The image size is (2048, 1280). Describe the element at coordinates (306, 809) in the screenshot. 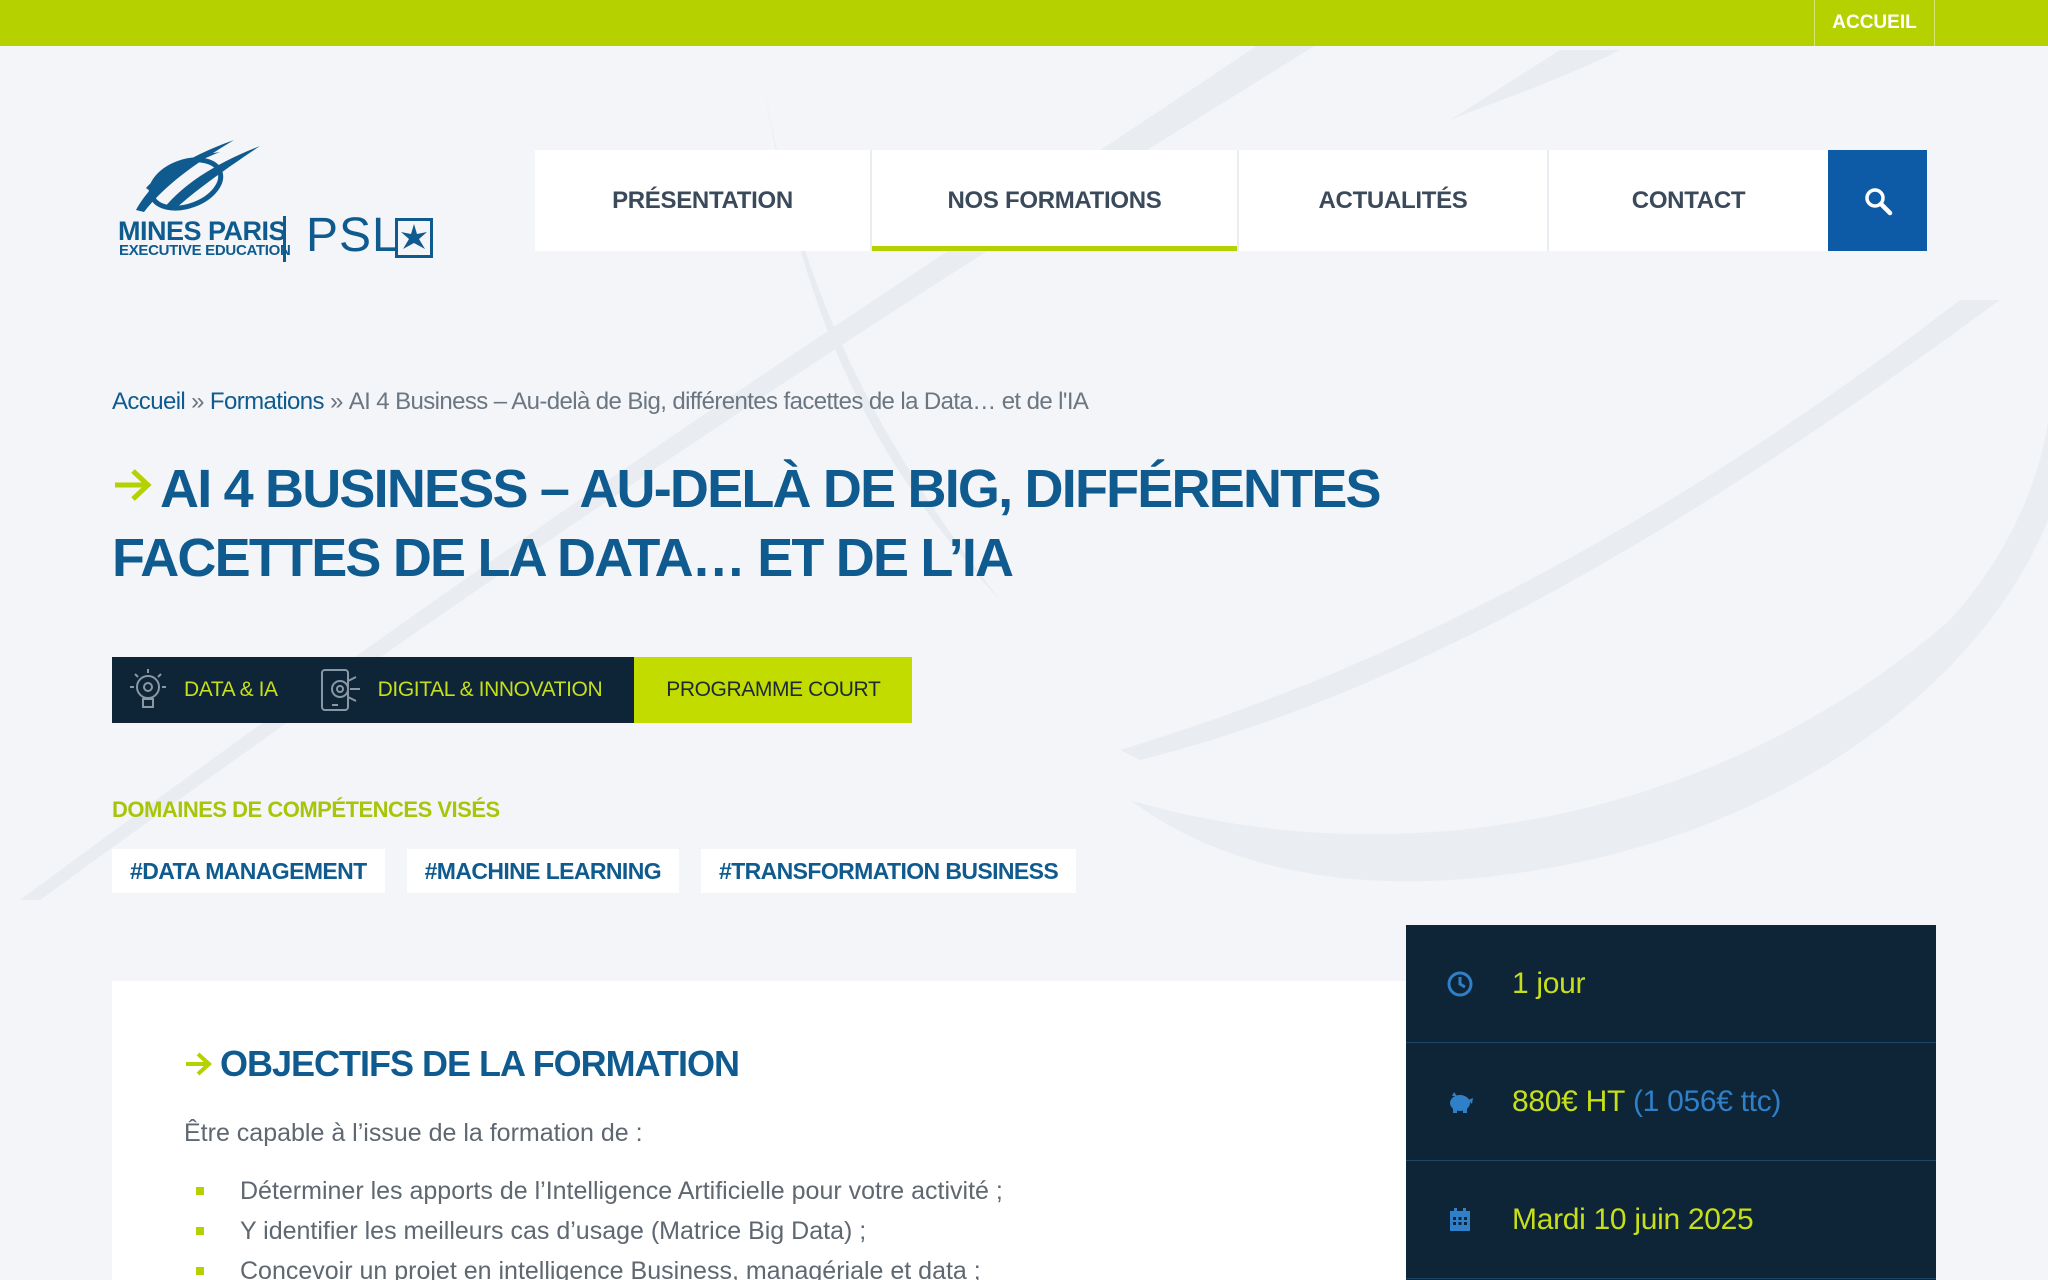

I see `competences-title: DOMAINES DE COMPÉTENCES VISÉS` at that location.